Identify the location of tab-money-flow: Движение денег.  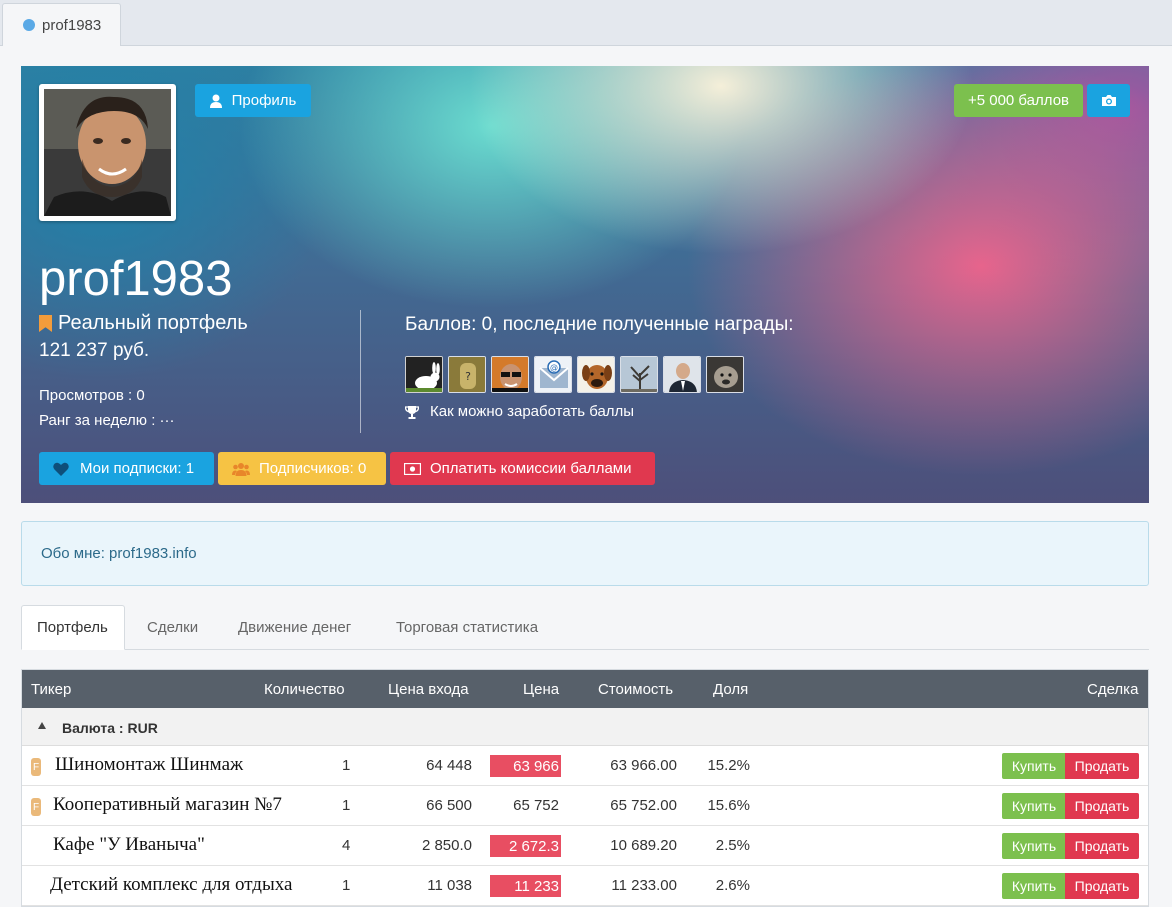
(294, 627).